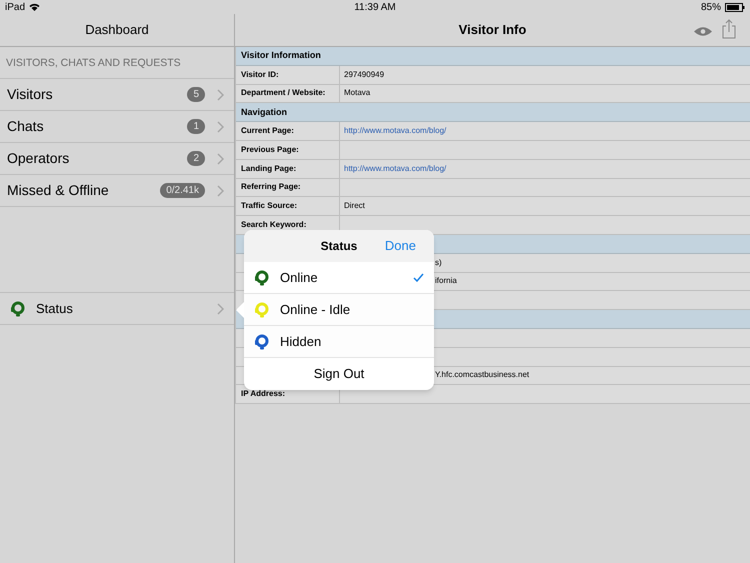  I want to click on device-name: iPad, so click(15, 7).